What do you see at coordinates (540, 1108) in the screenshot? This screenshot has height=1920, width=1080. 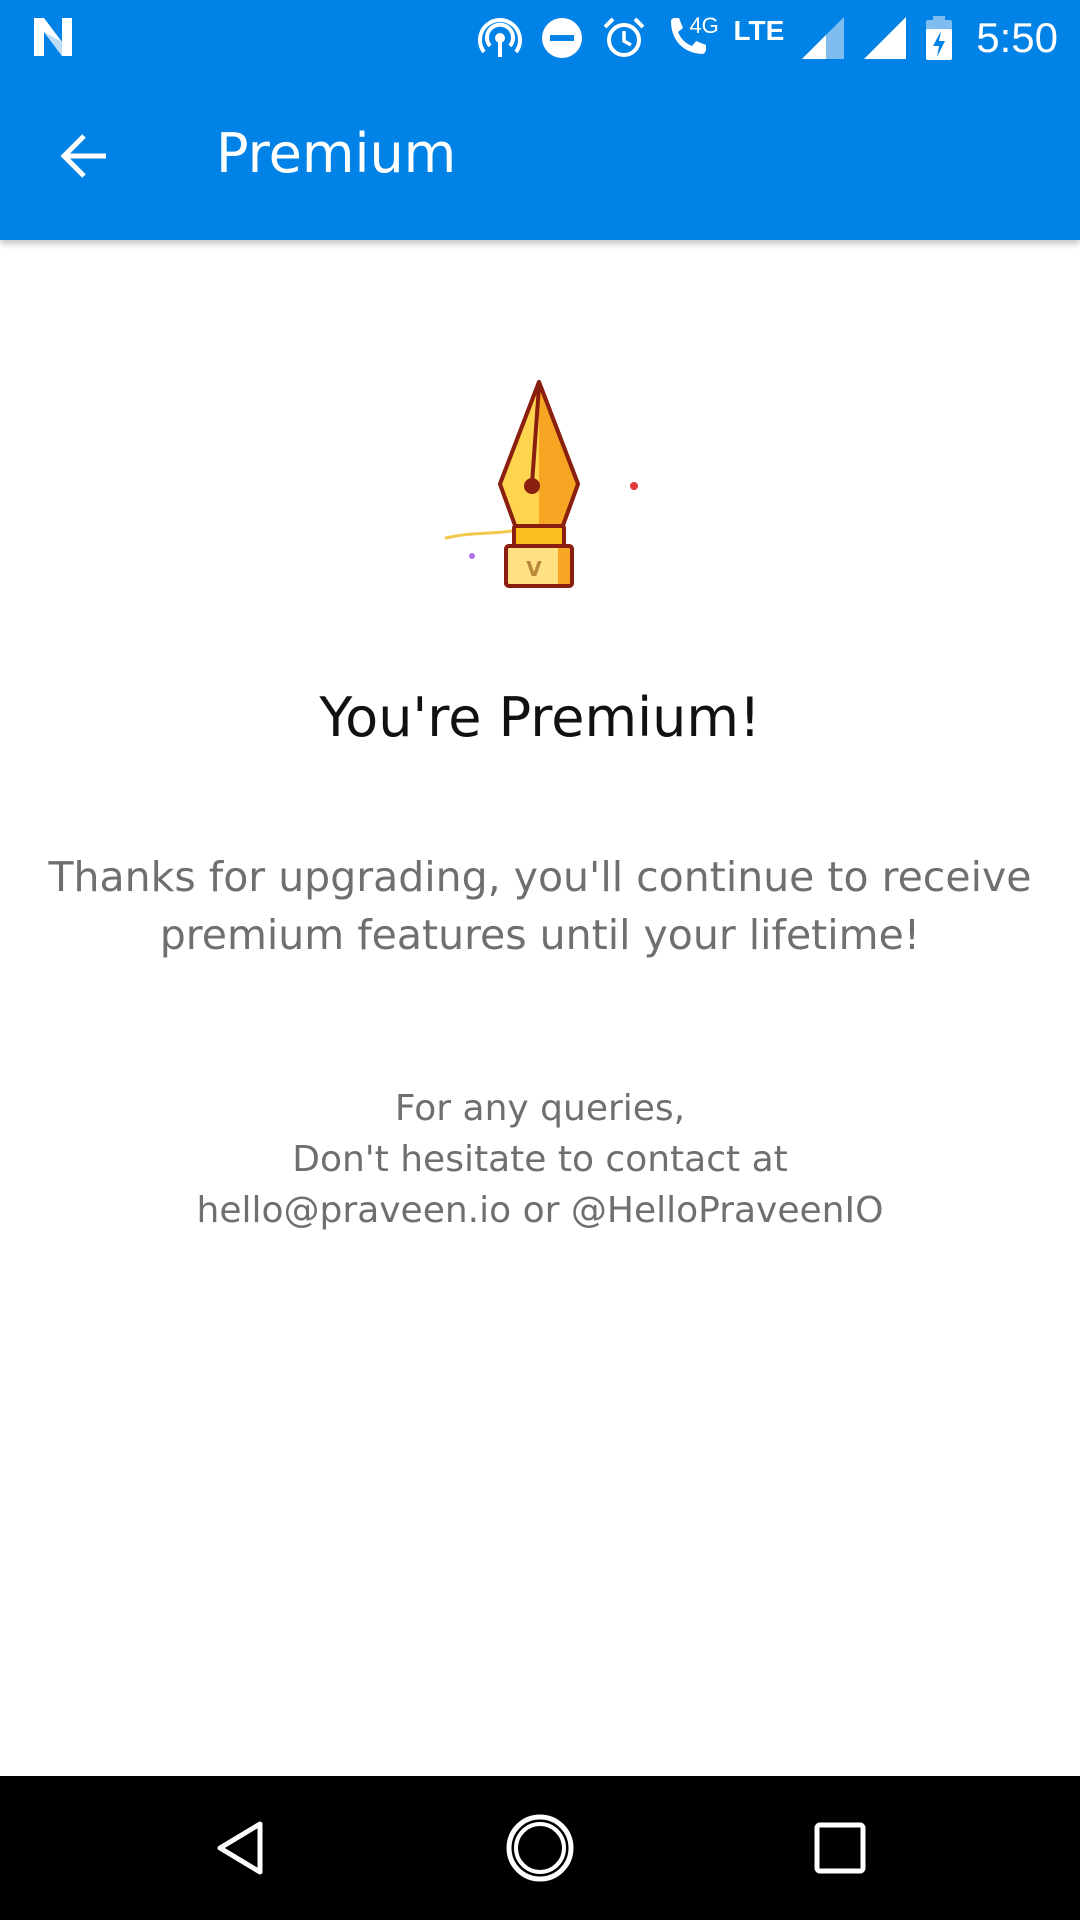 I see `contact-line-1: For any queries,` at bounding box center [540, 1108].